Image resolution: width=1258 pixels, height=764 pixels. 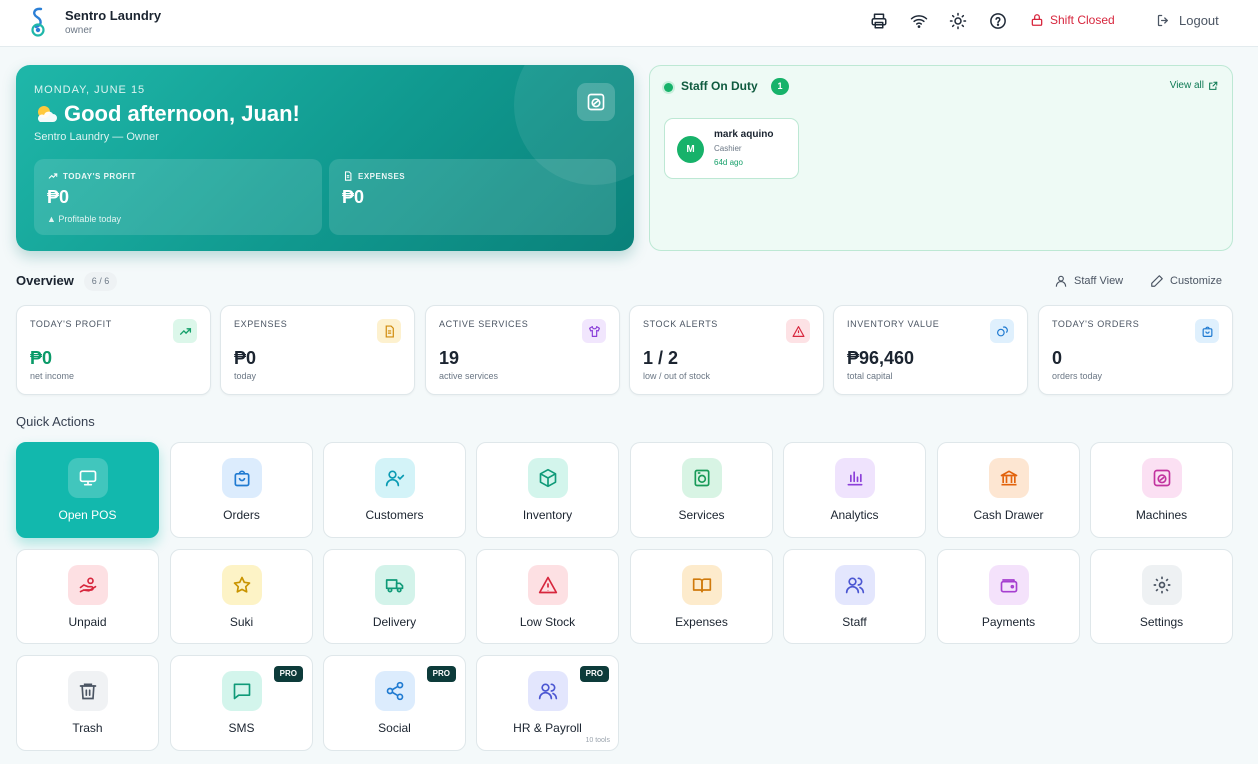 What do you see at coordinates (317, 350) in the screenshot?
I see `stat-card-expenses: EXPENSES ₱0 today` at bounding box center [317, 350].